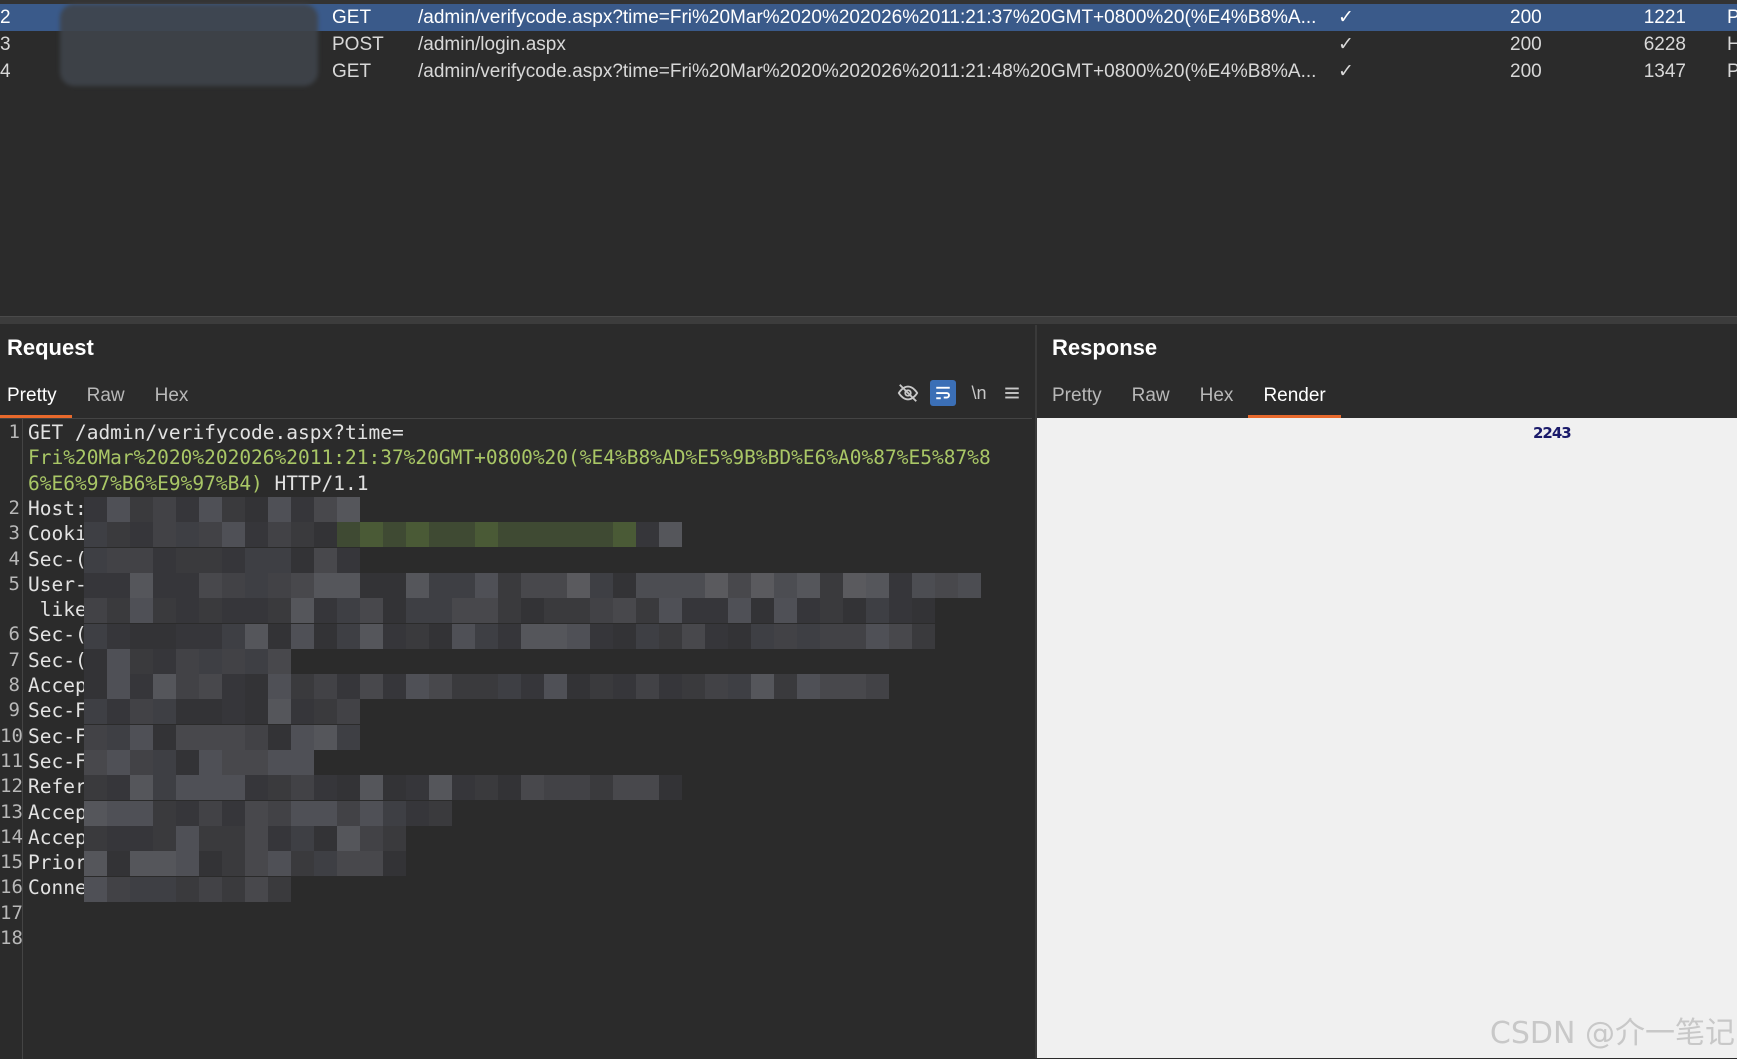 This screenshot has height=1059, width=1737. Describe the element at coordinates (57, 887) in the screenshot. I see `code-line: Conne` at that location.